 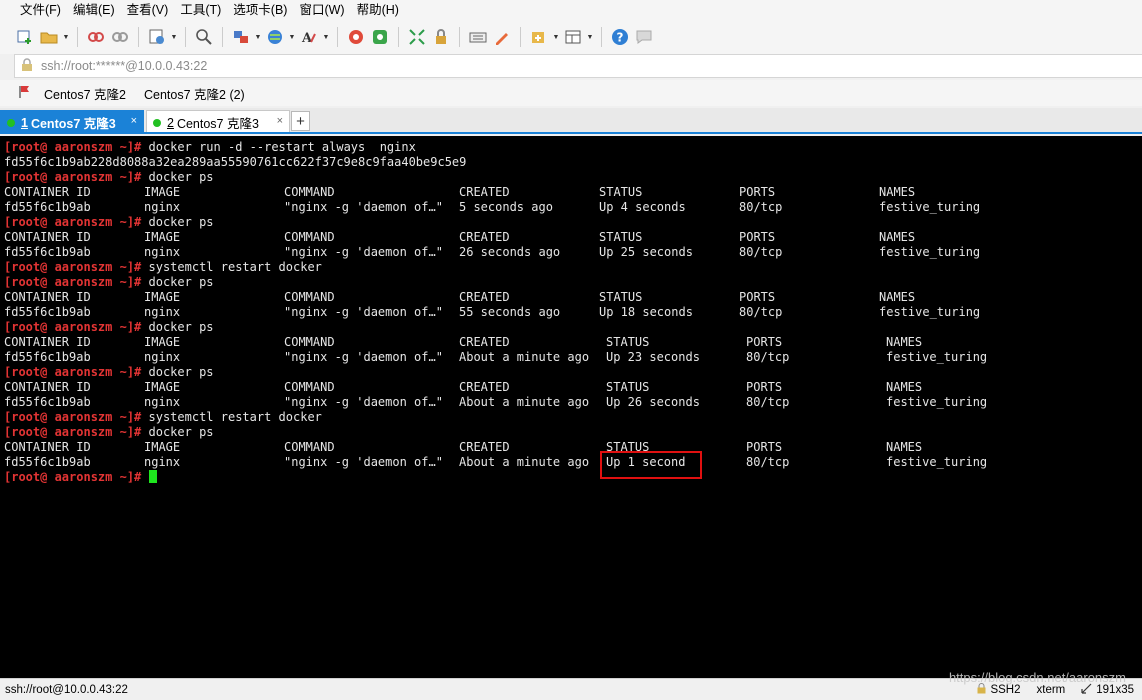 I want to click on properties-icon, so click(x=157, y=37).